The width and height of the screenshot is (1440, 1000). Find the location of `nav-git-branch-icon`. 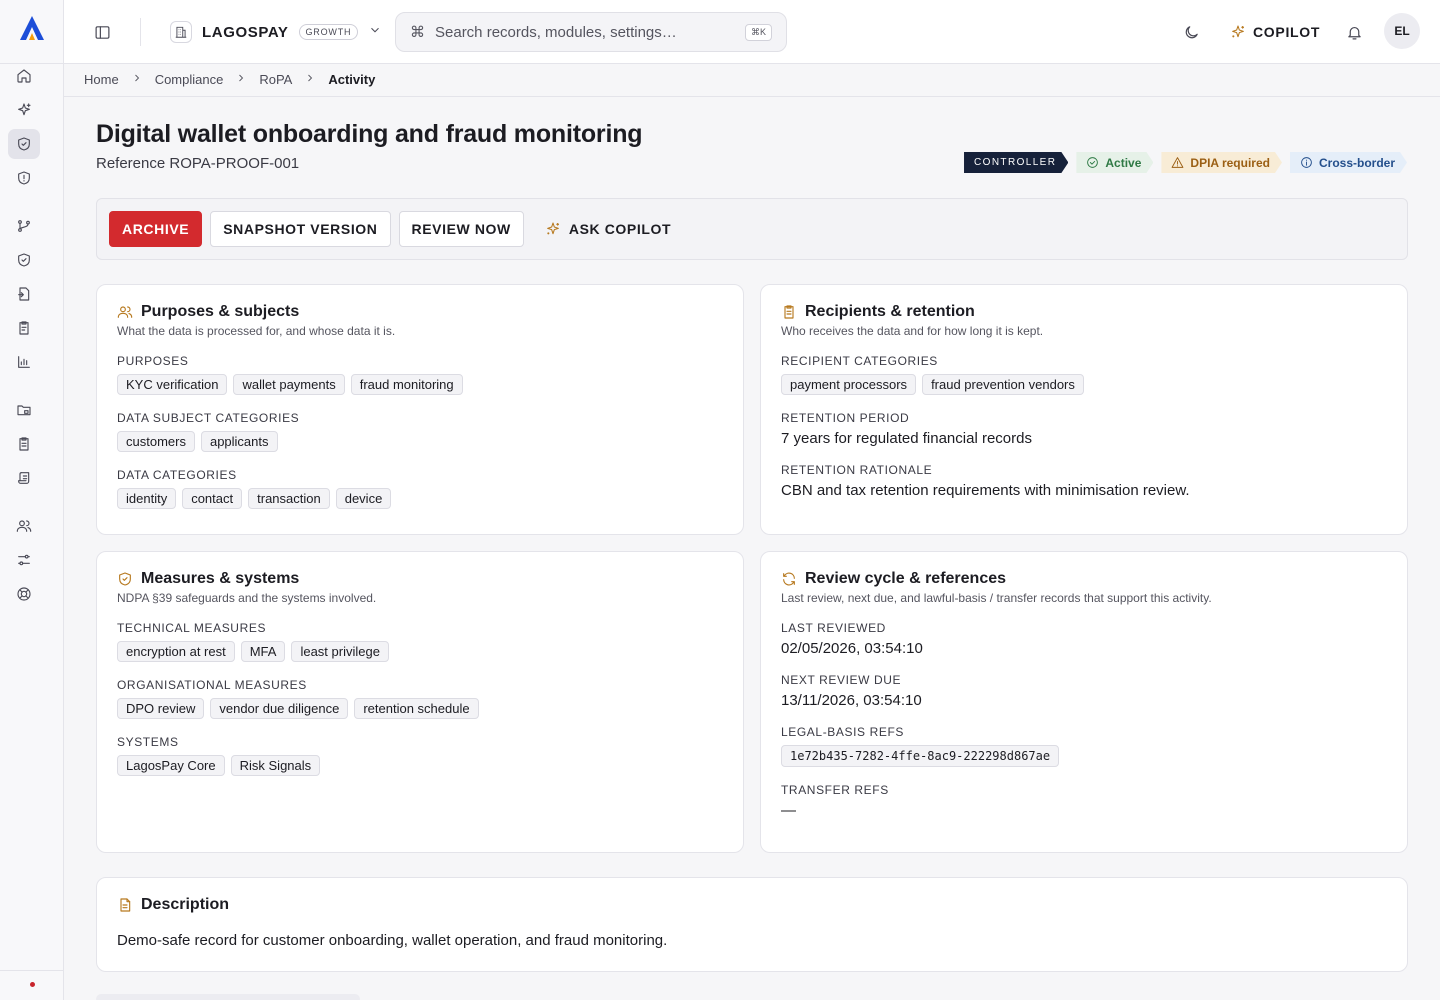

nav-git-branch-icon is located at coordinates (24, 226).